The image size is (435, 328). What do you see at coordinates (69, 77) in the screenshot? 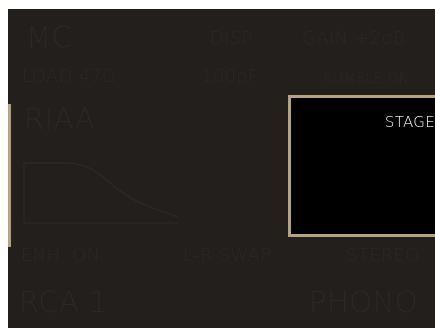
I see `load-setting-label: LOAD 47Ω` at bounding box center [69, 77].